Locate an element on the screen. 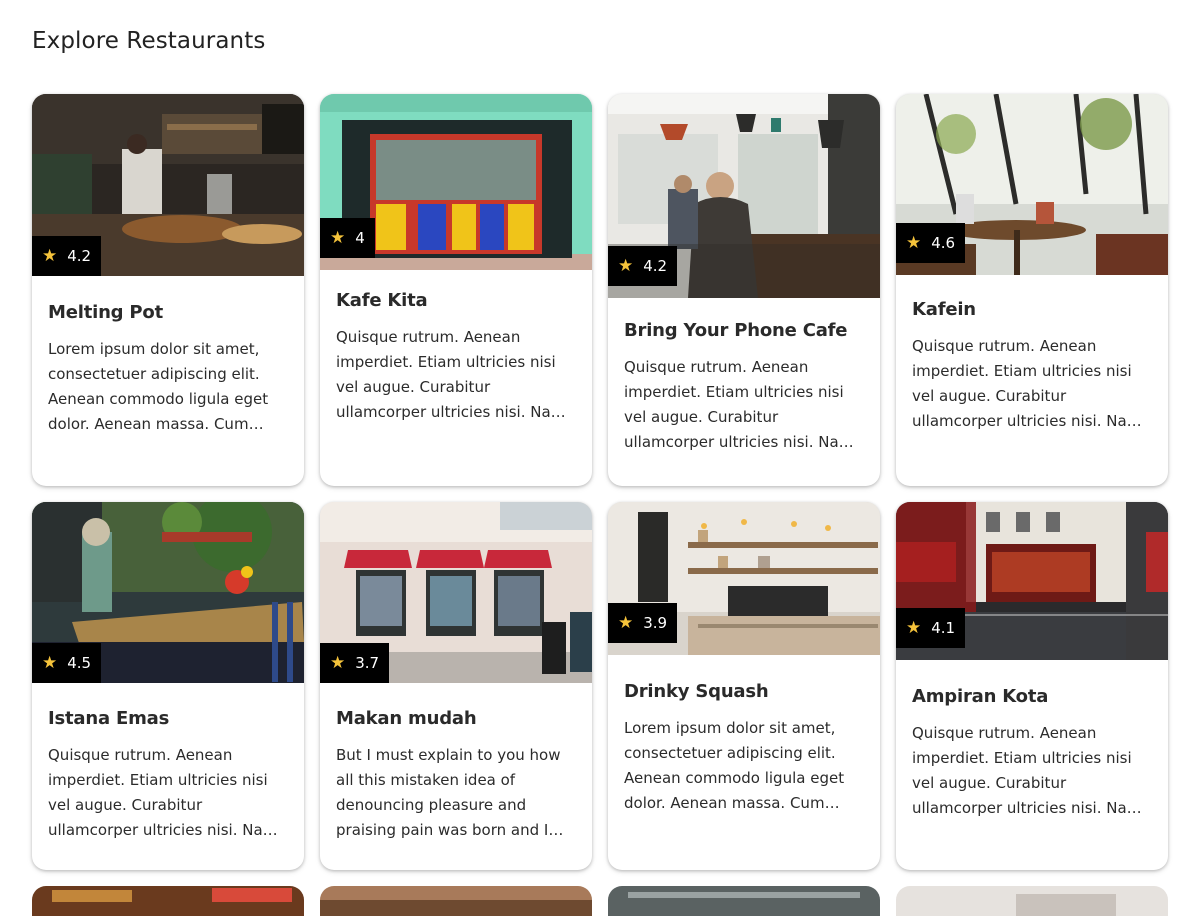 This screenshot has width=1200, height=916. rating-badge: ★ 4.5 is located at coordinates (67, 663).